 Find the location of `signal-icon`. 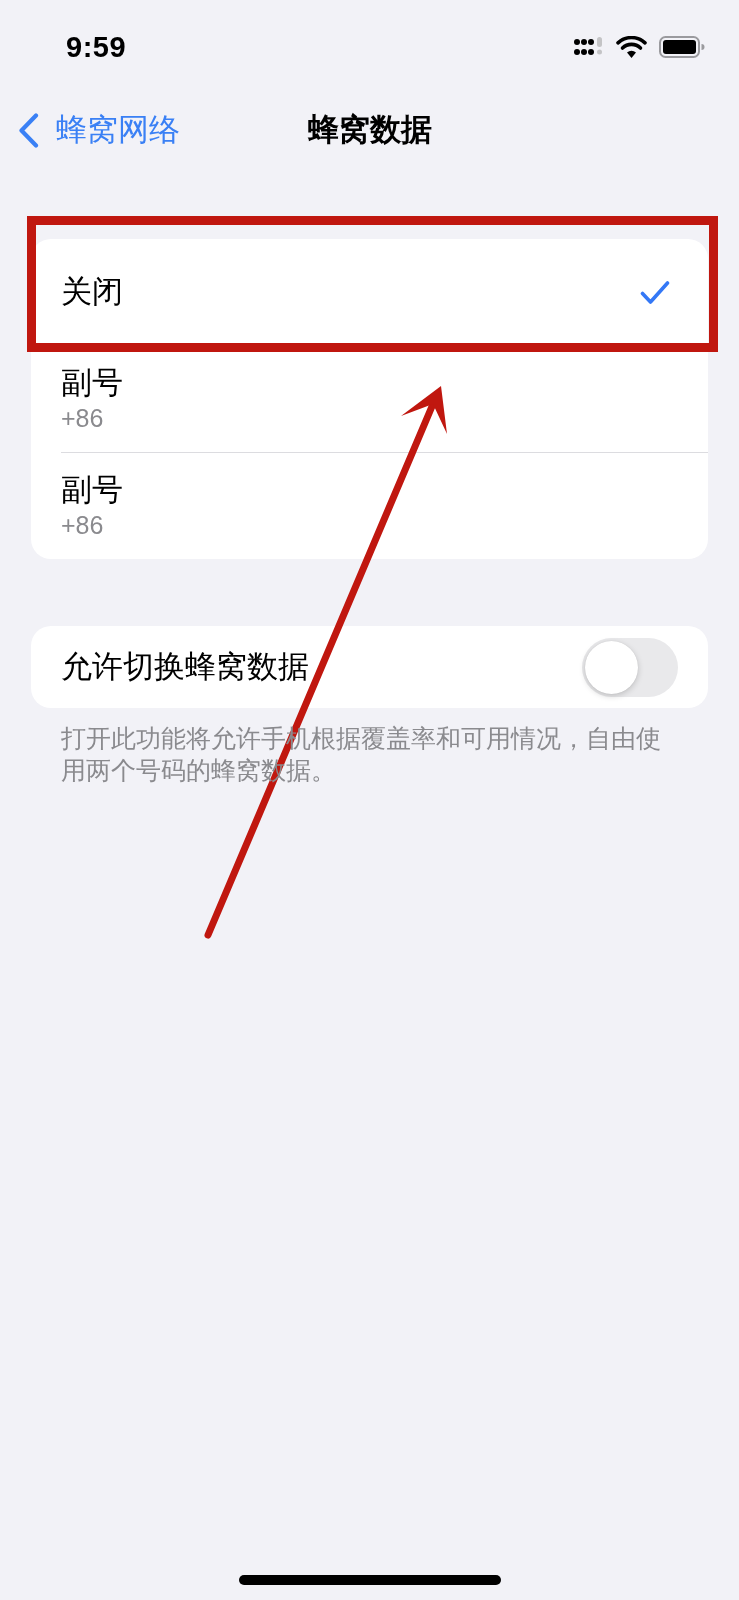

signal-icon is located at coordinates (589, 47).